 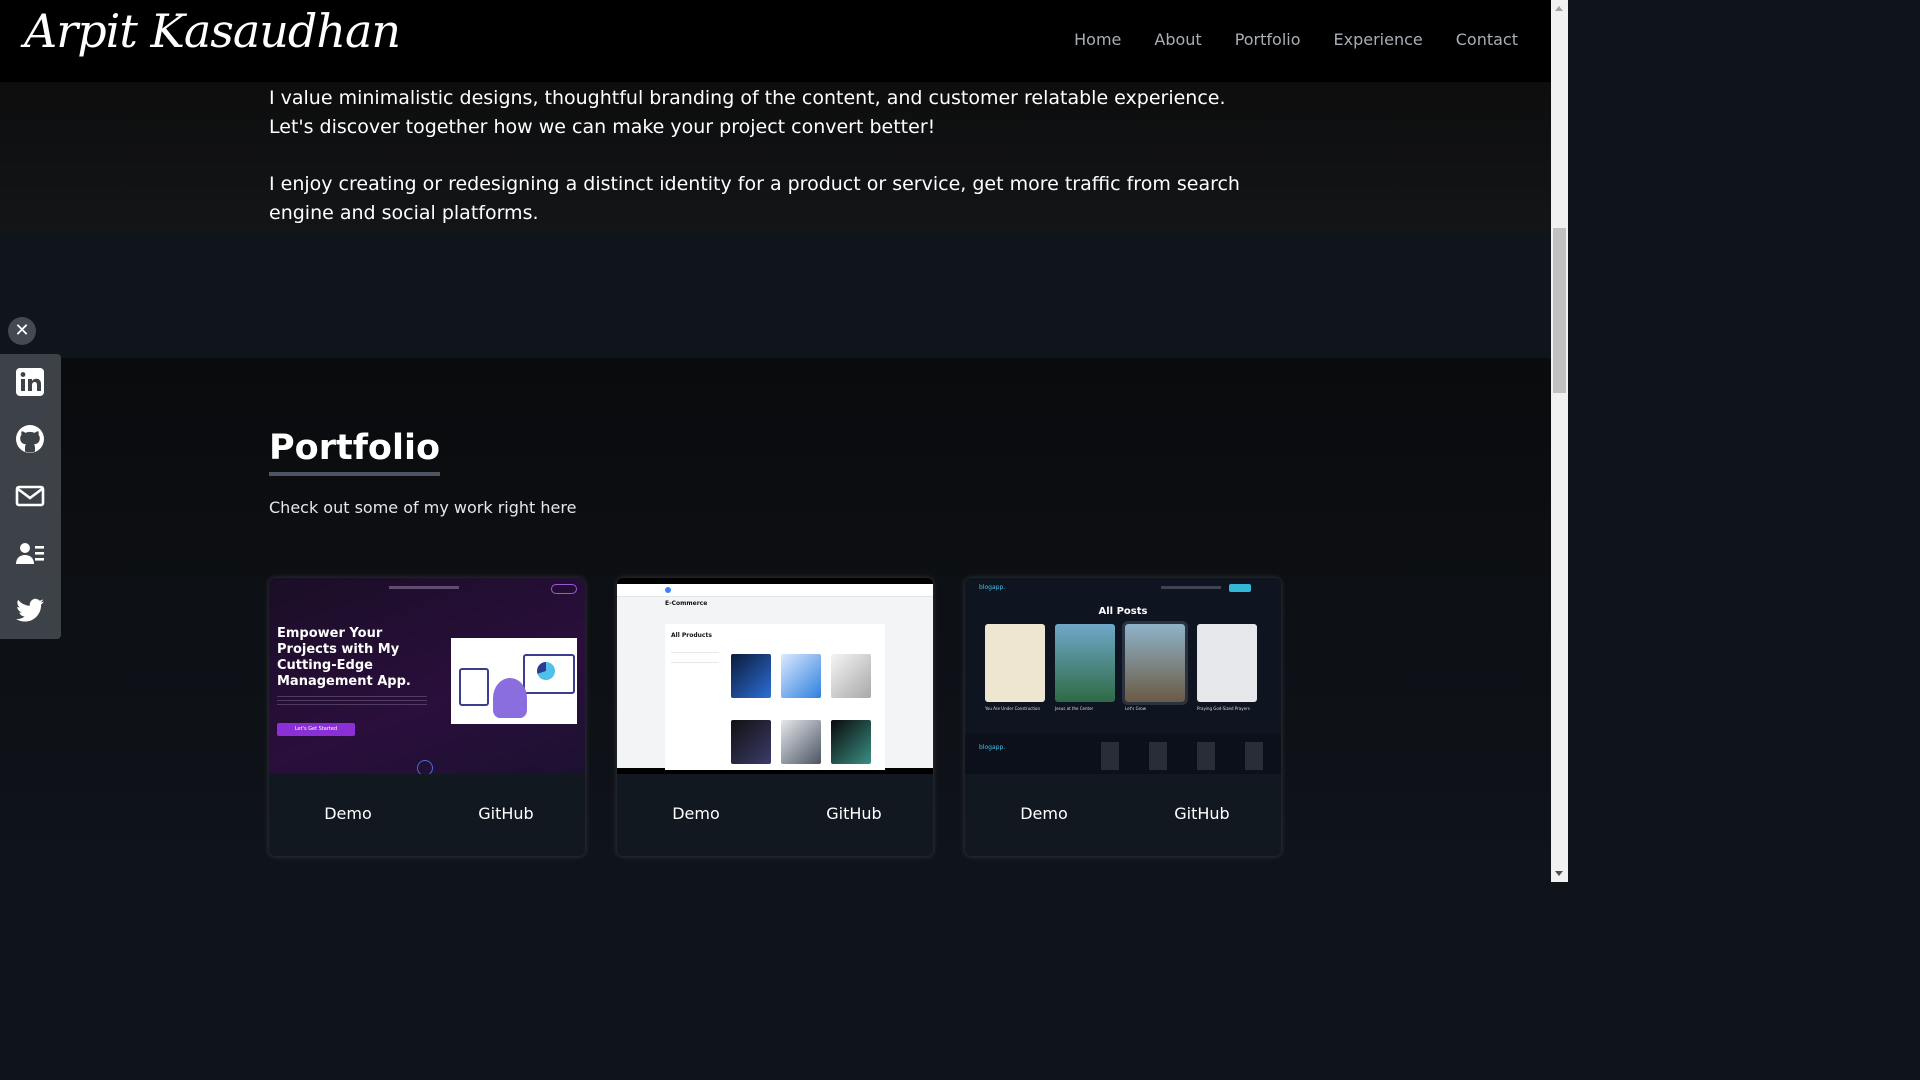 What do you see at coordinates (1559, 873) in the screenshot?
I see `scroll-down-icon` at bounding box center [1559, 873].